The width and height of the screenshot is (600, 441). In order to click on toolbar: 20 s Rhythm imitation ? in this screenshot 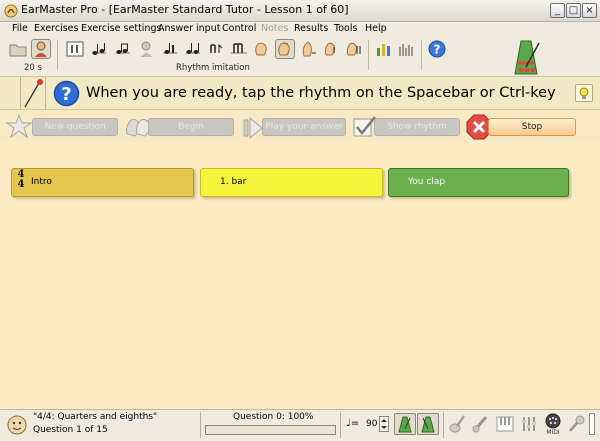, I will do `click(300, 57)`.